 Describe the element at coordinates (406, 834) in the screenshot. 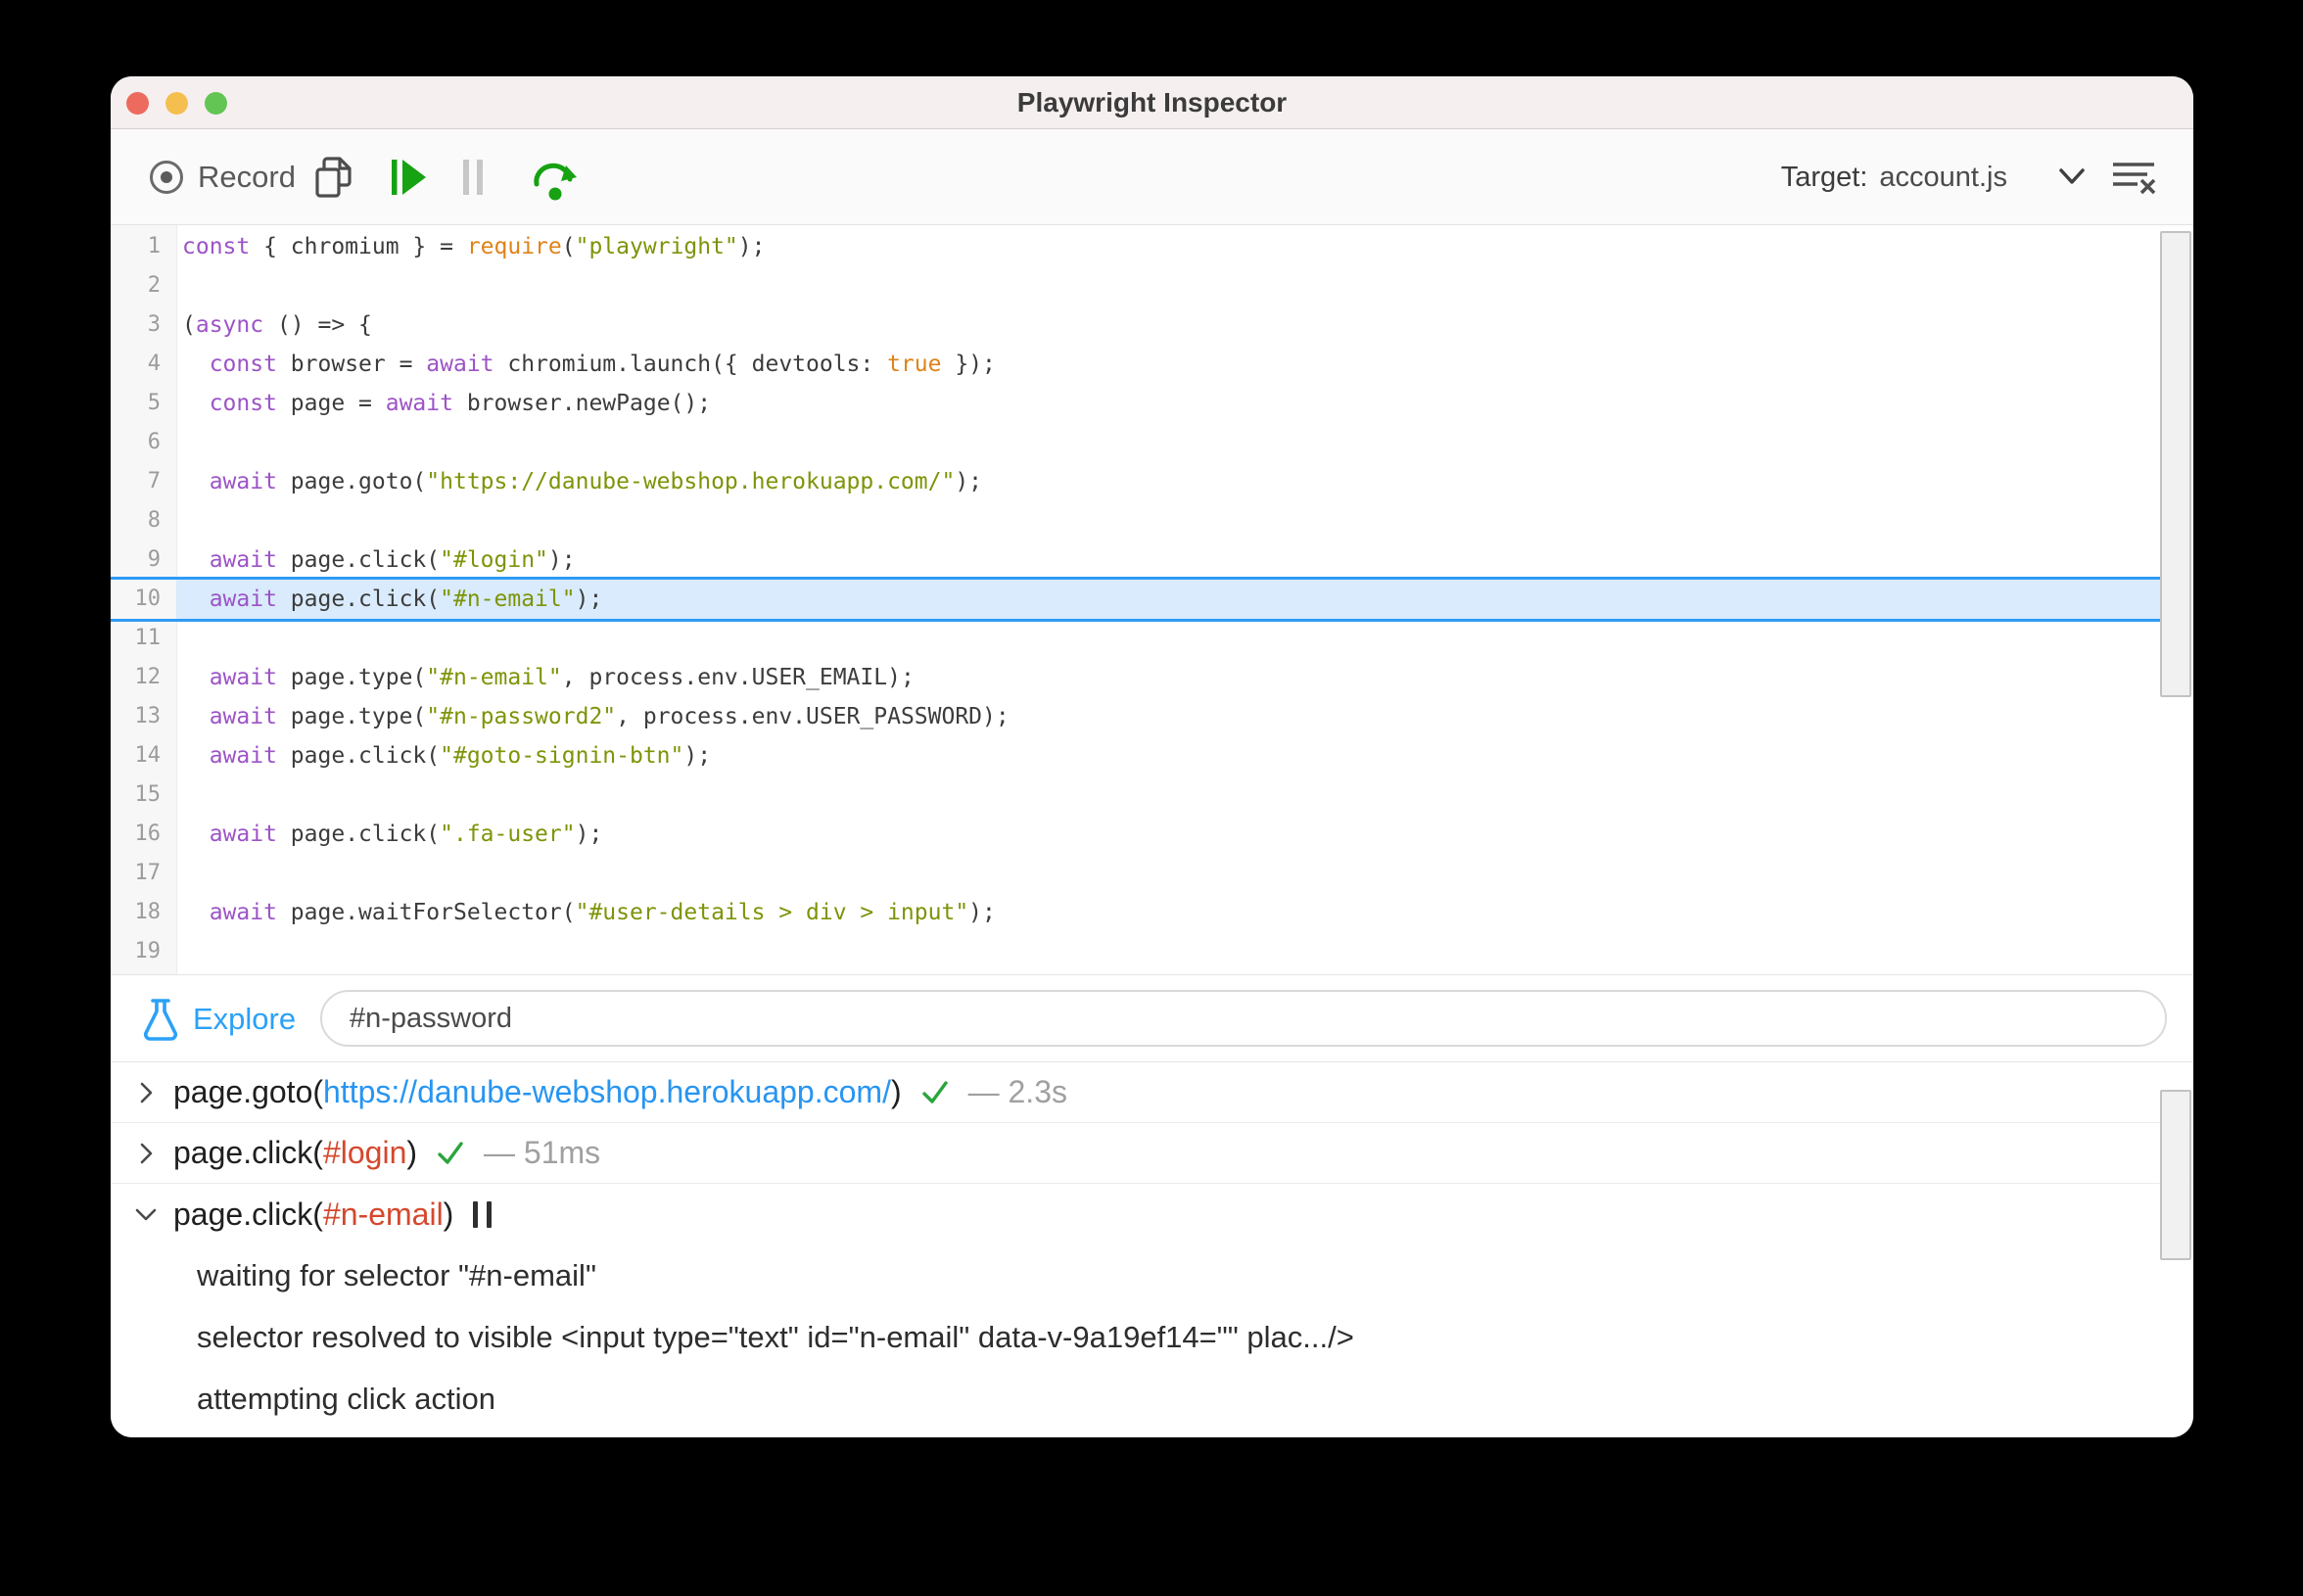

I see `code-text: await page.click(".fa-user");` at that location.